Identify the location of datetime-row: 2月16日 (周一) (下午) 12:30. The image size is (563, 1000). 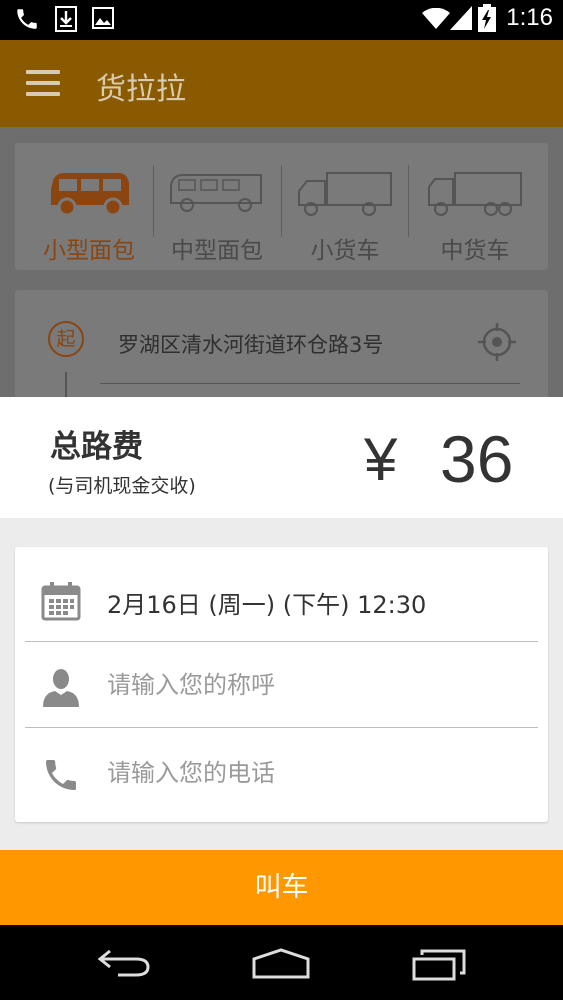
(281, 600).